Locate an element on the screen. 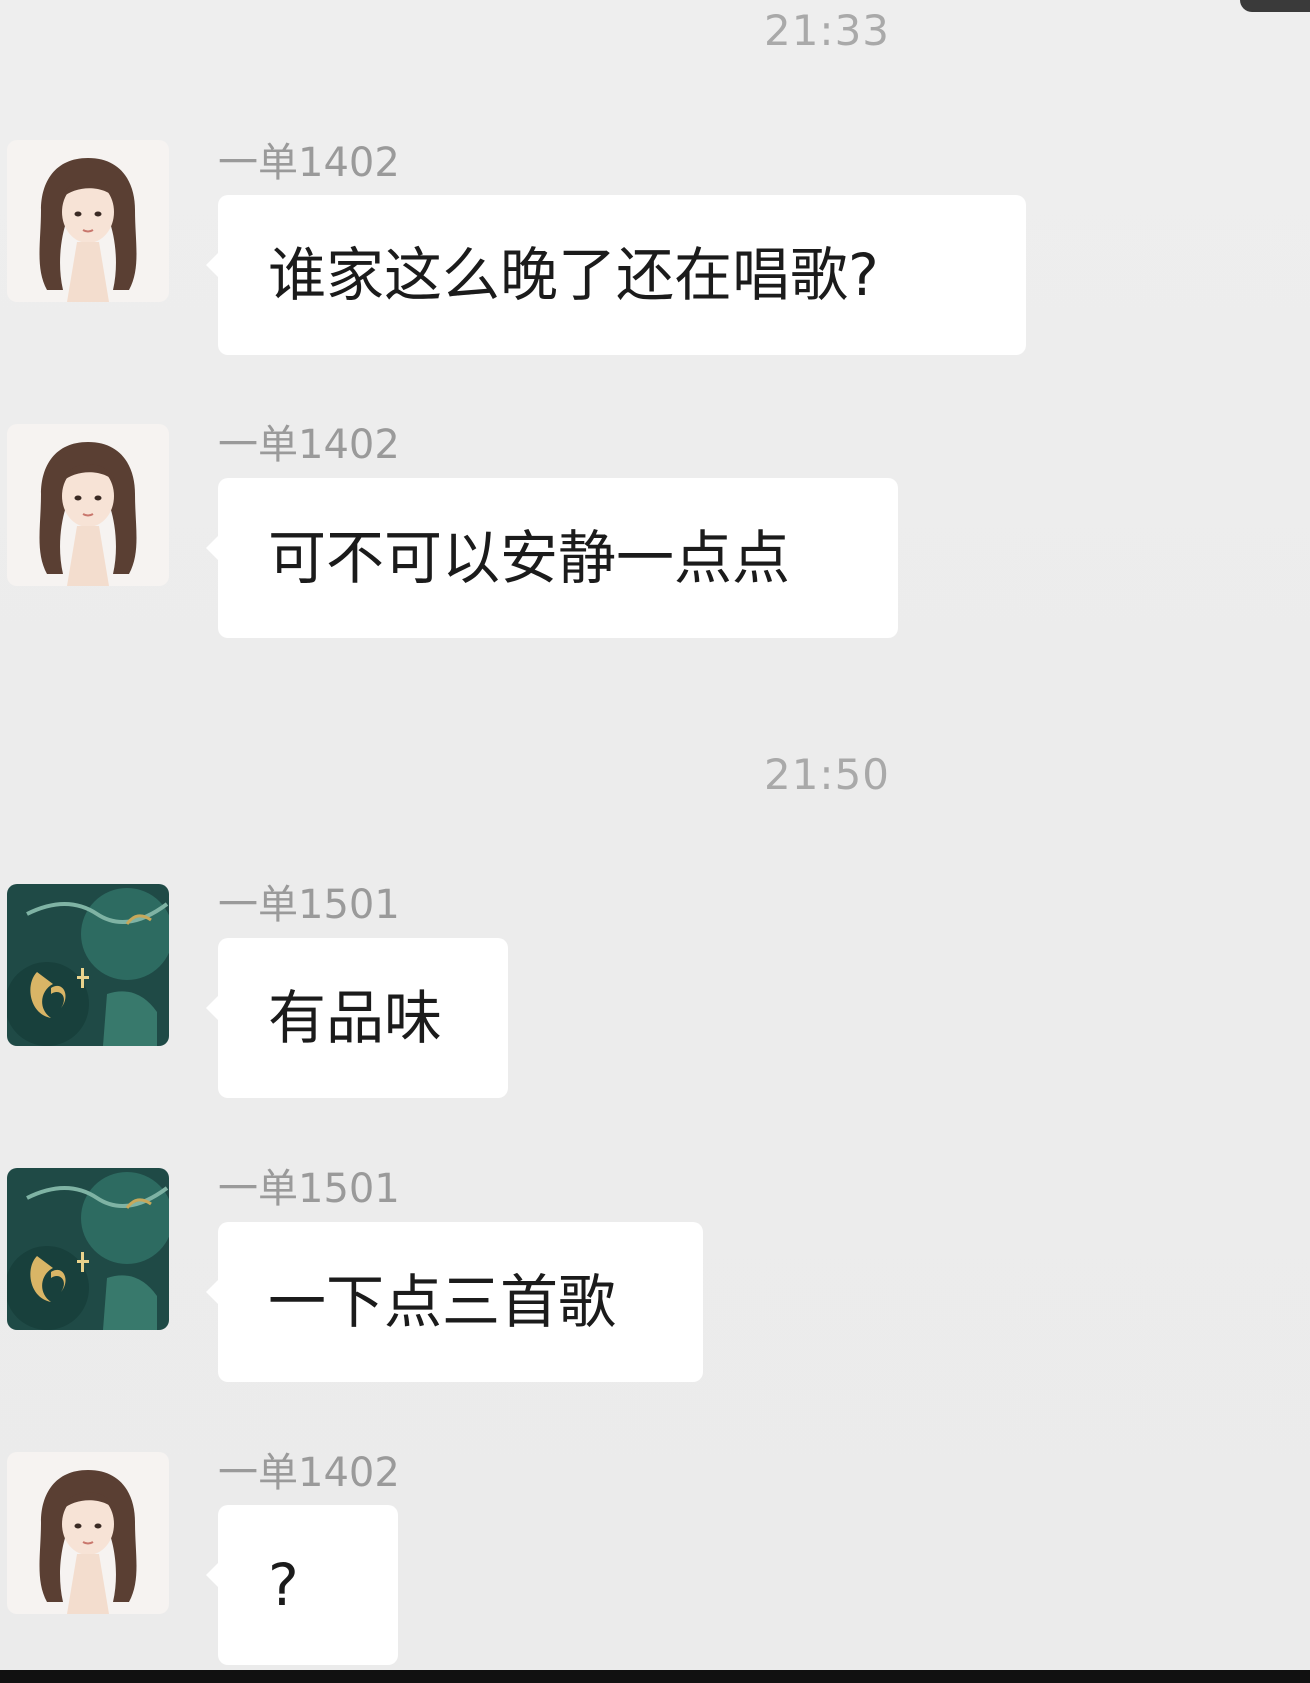 The image size is (1310, 1683). timestamp: 21:33 is located at coordinates (827, 30).